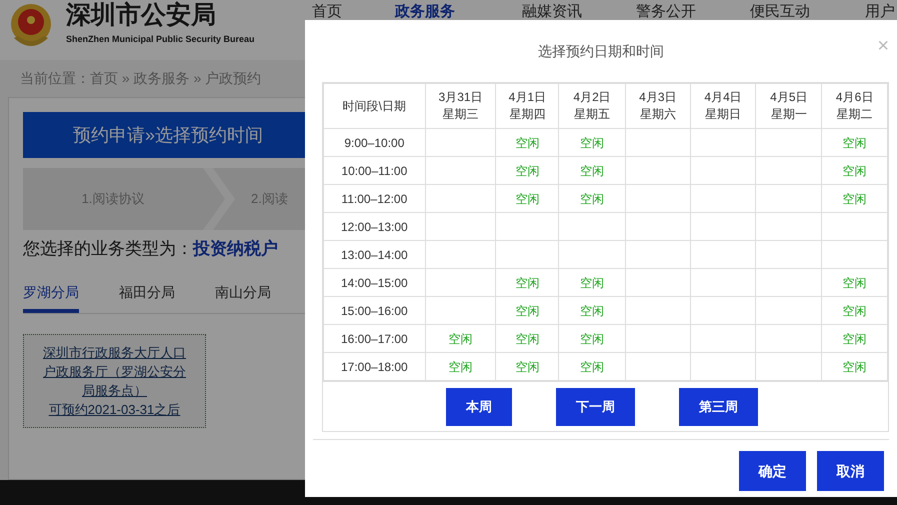  I want to click on week-button: 下一周, so click(595, 407).